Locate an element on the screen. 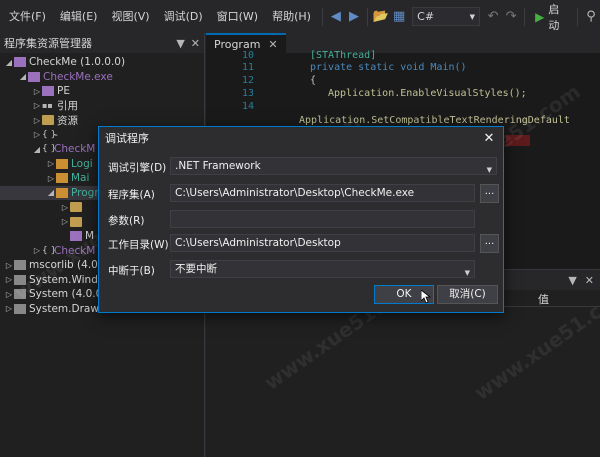 The height and width of the screenshot is (457, 600). args-label: 参数(R) is located at coordinates (126, 221).